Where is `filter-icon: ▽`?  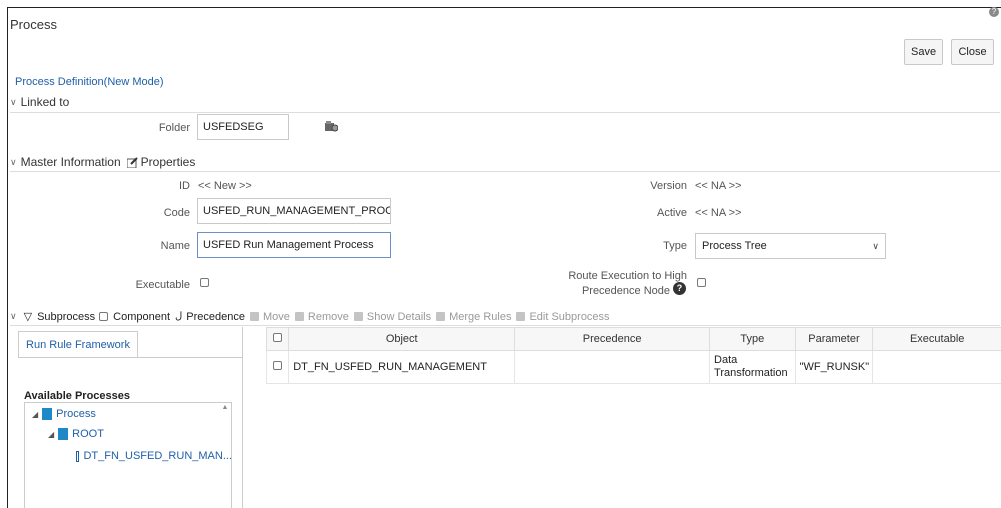 filter-icon: ▽ is located at coordinates (28, 316).